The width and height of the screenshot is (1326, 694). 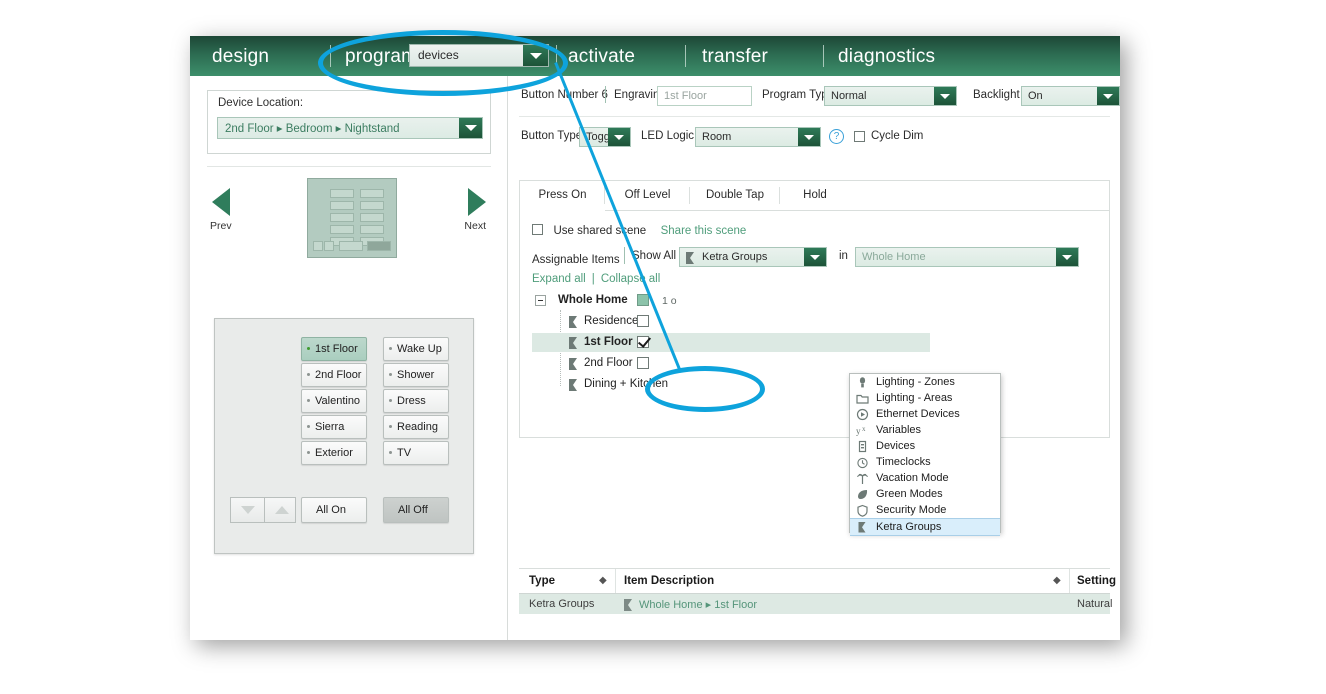 What do you see at coordinates (731, 363) in the screenshot?
I see `tree-row-2nd-floor: 2nd Floor` at bounding box center [731, 363].